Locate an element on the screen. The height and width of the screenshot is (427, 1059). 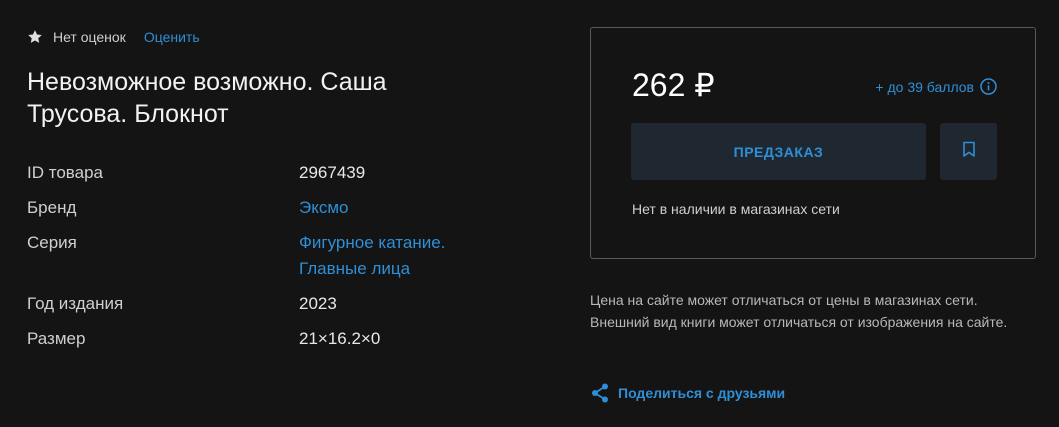
rating-status: Нет оценок is located at coordinates (89, 37).